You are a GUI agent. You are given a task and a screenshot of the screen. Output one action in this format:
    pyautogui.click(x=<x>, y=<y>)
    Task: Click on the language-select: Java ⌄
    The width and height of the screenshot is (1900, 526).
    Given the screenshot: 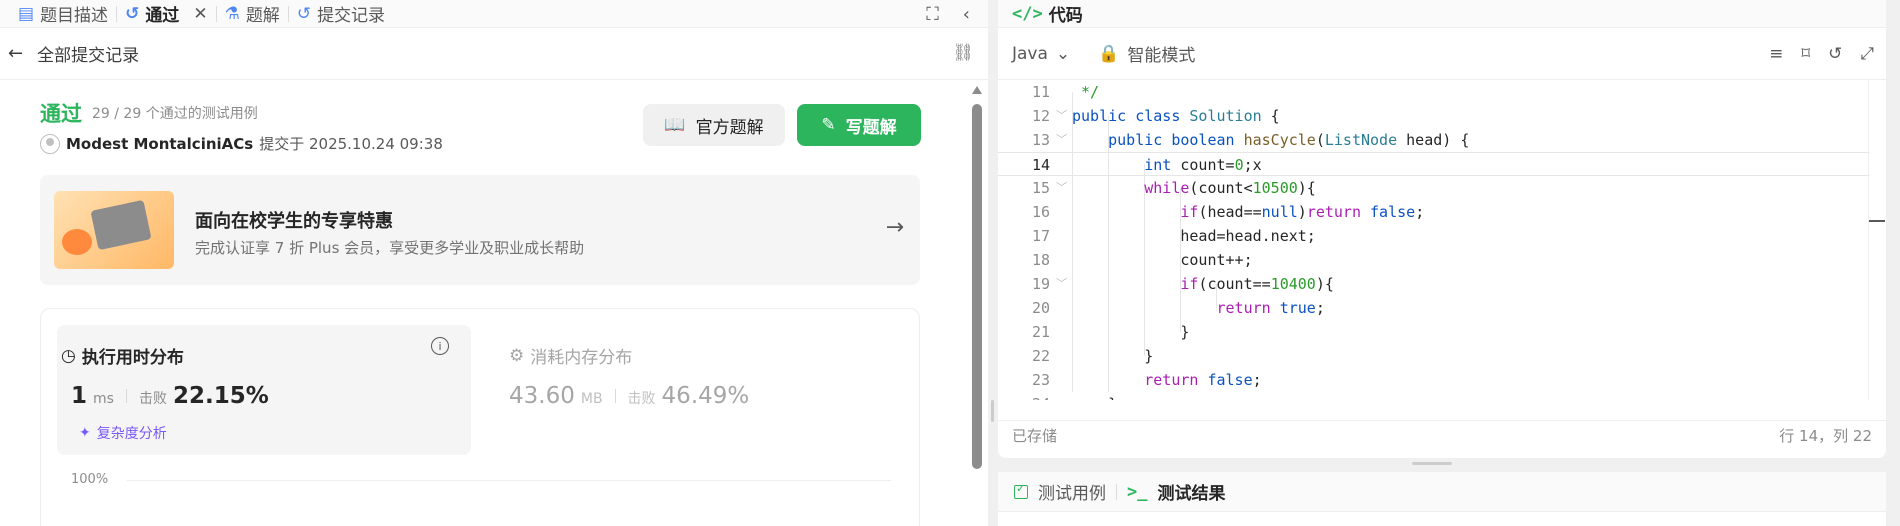 What is the action you would take?
    pyautogui.click(x=1041, y=54)
    